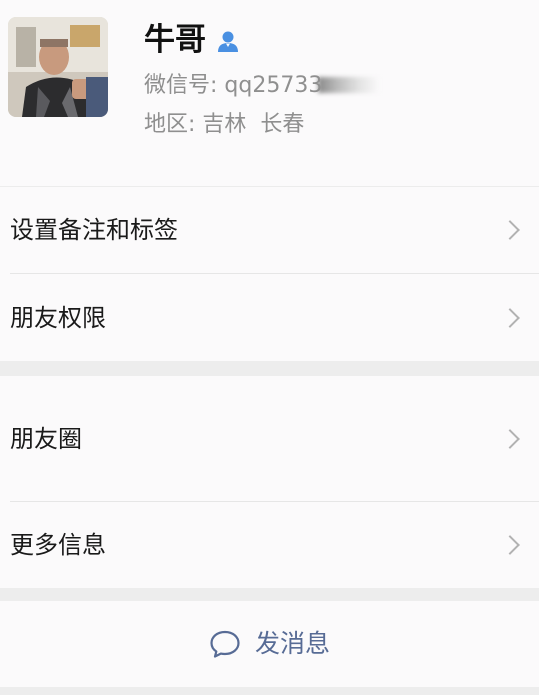 The width and height of the screenshot is (539, 695). Describe the element at coordinates (94, 230) in the screenshot. I see `set-remark-and-tags-label: 设置备注和标签` at that location.